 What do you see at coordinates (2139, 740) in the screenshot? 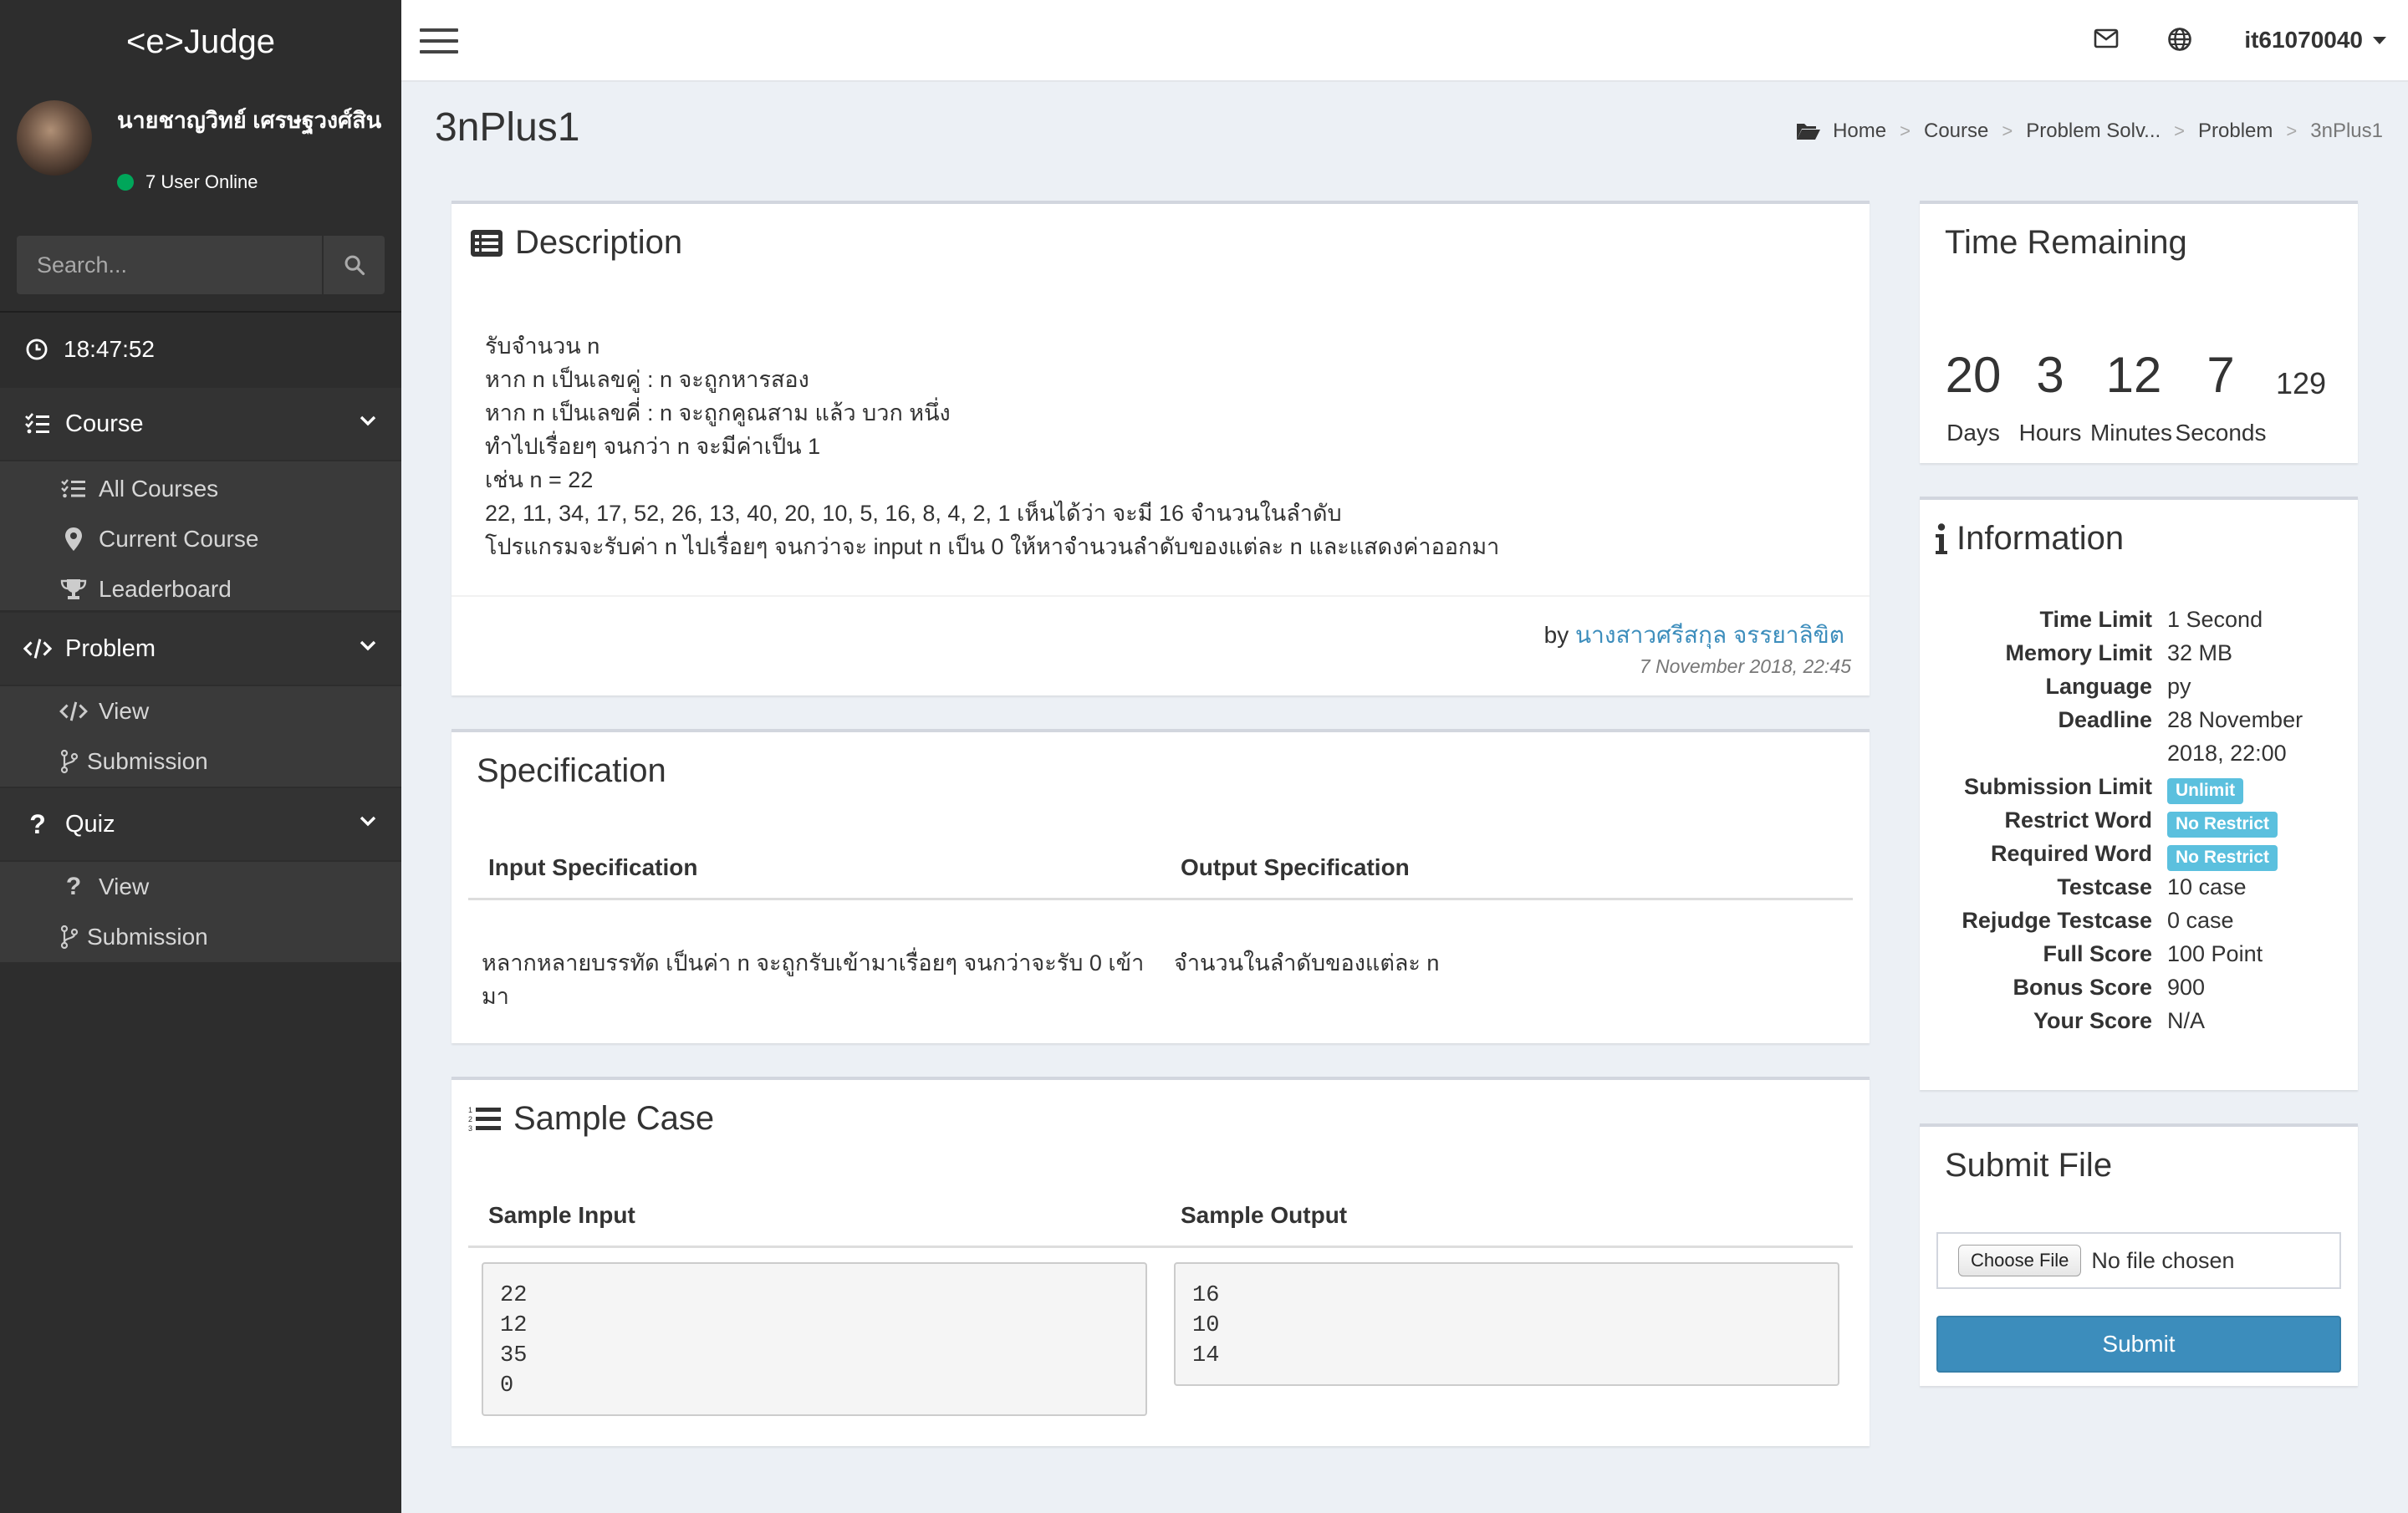
I see `info-row-deadline: Deadline 28 November 2018, 22:00` at bounding box center [2139, 740].